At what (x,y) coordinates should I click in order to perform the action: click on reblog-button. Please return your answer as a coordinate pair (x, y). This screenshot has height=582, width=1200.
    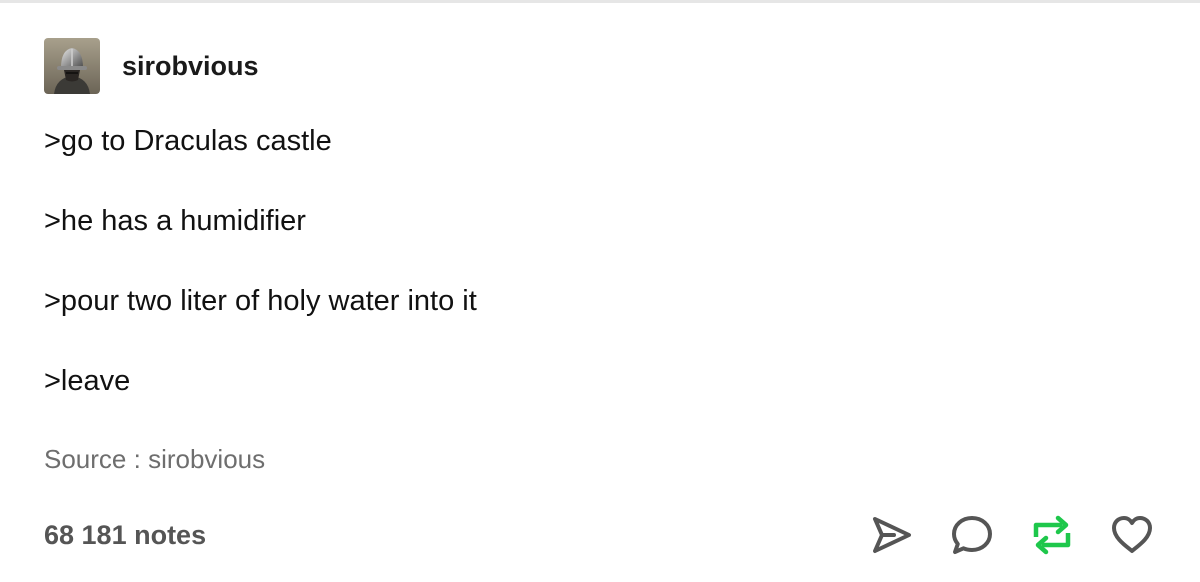
    Looking at the image, I should click on (1052, 535).